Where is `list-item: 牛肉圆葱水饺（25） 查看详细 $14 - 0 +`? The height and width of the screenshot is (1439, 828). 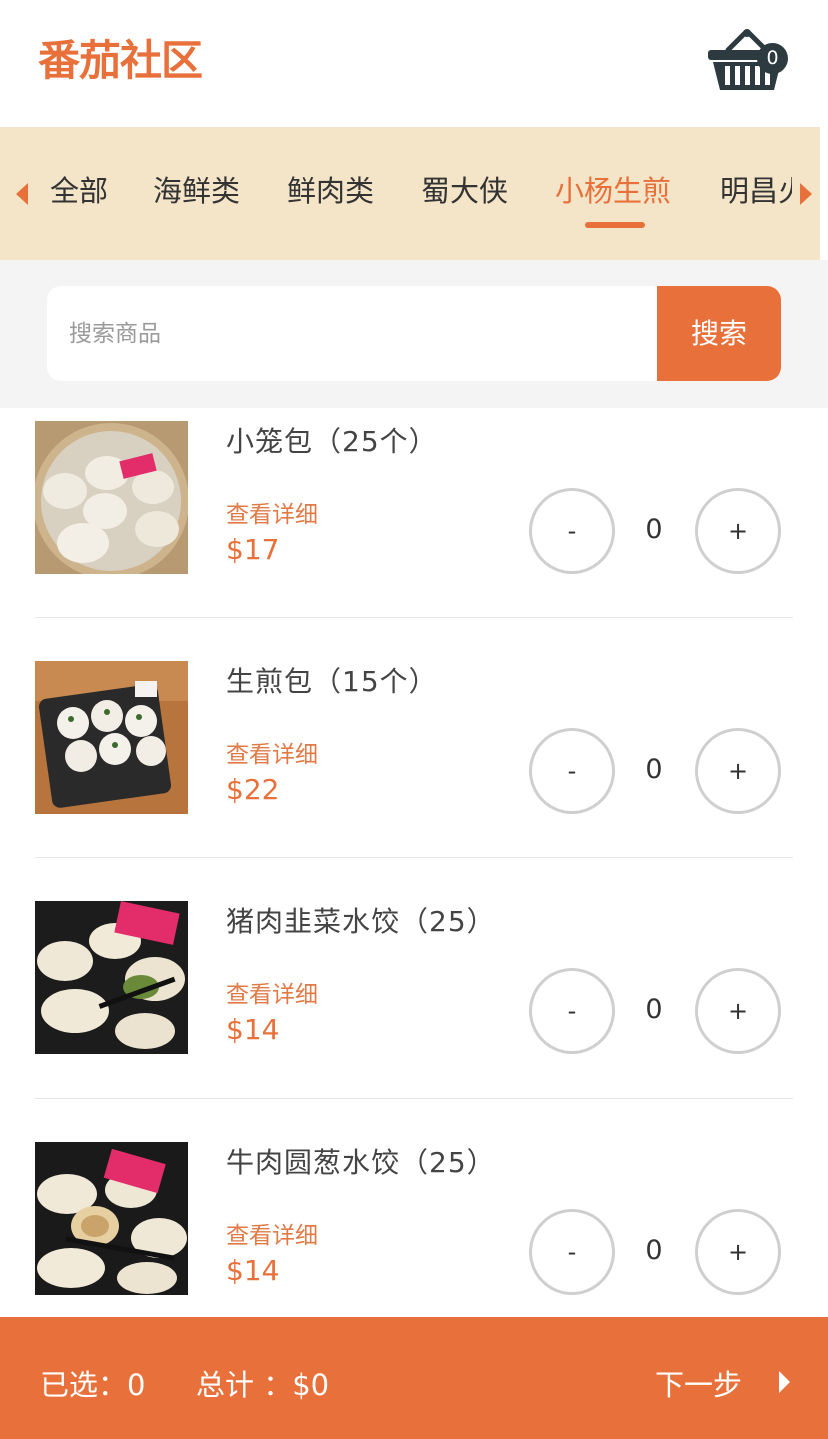
list-item: 牛肉圆葱水饺（25） 查看详细 $14 - 0 + is located at coordinates (414, 1223).